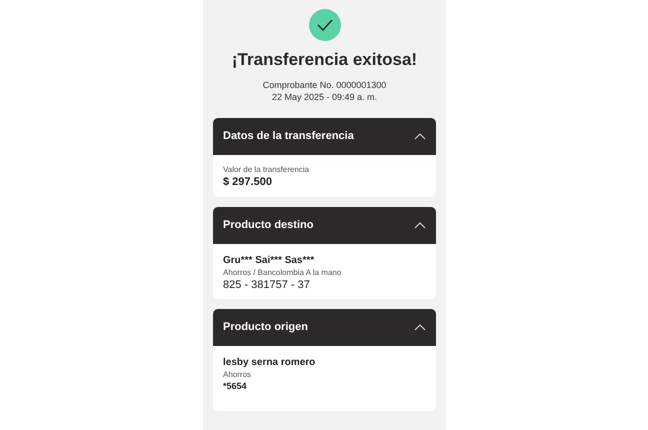 Image resolution: width=648 pixels, height=430 pixels. Describe the element at coordinates (265, 328) in the screenshot. I see `section-title: Producto origen` at that location.